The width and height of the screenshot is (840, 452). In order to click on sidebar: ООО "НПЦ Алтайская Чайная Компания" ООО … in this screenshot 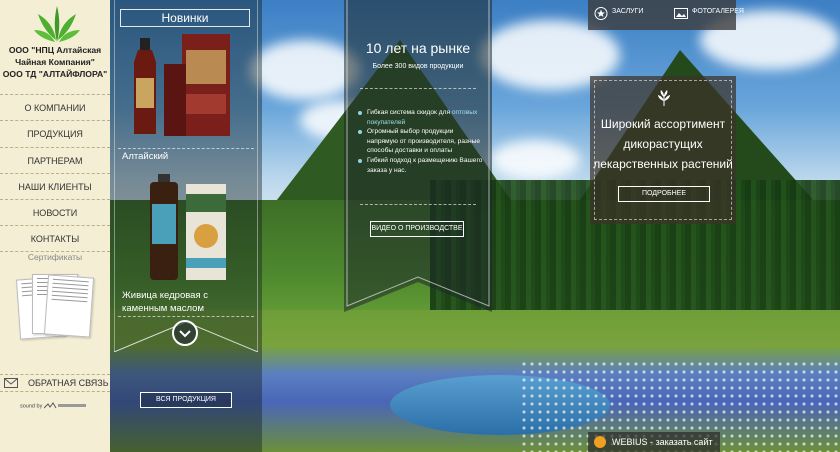, I will do `click(55, 226)`.